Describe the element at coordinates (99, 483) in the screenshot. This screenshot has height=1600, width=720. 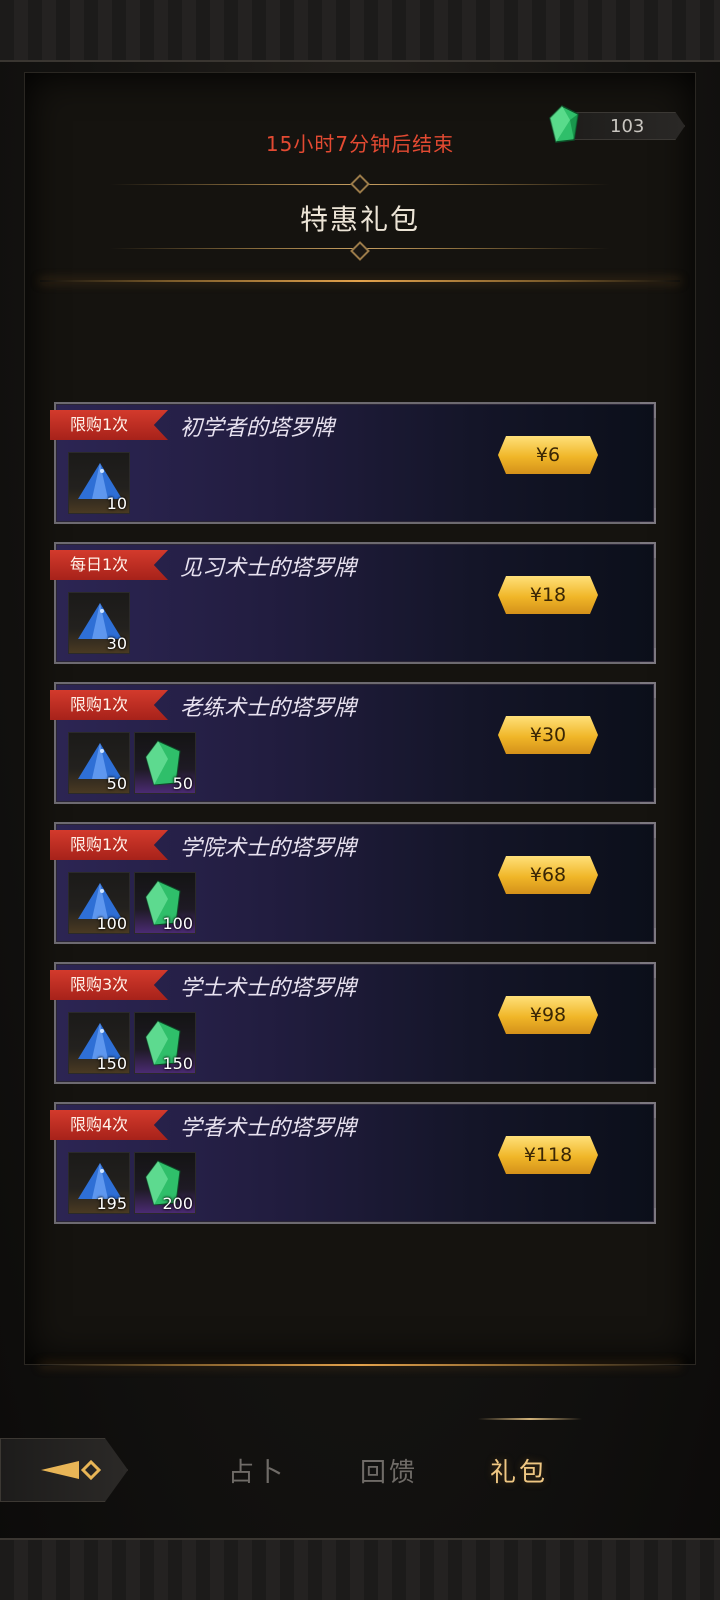
I see `reward-item: 10` at that location.